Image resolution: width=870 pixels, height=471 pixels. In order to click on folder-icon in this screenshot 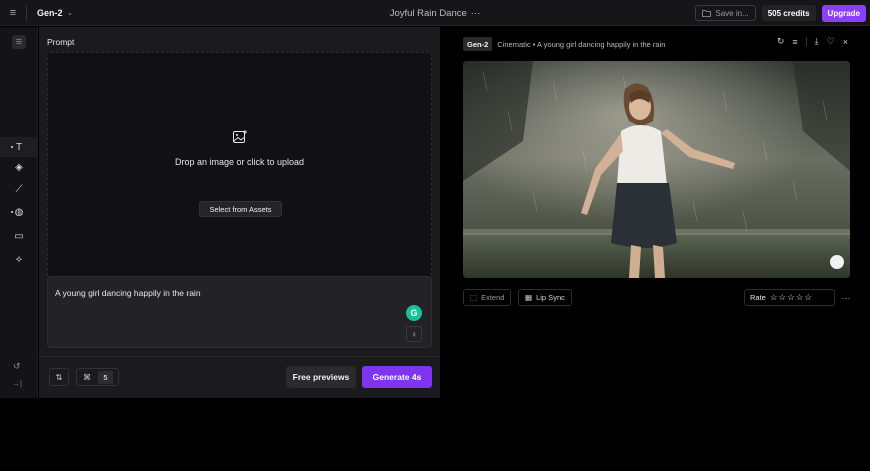, I will do `click(707, 13)`.